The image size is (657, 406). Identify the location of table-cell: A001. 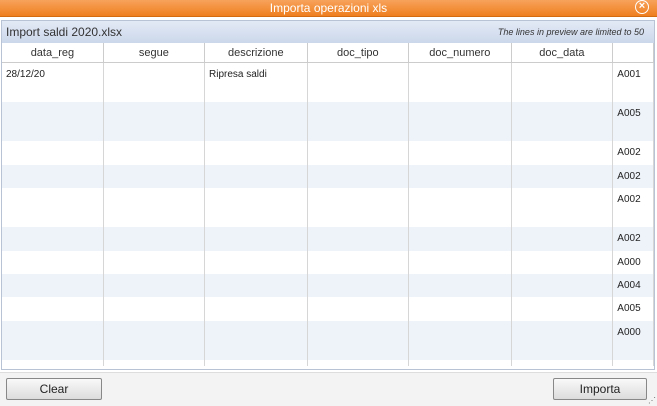
(633, 82).